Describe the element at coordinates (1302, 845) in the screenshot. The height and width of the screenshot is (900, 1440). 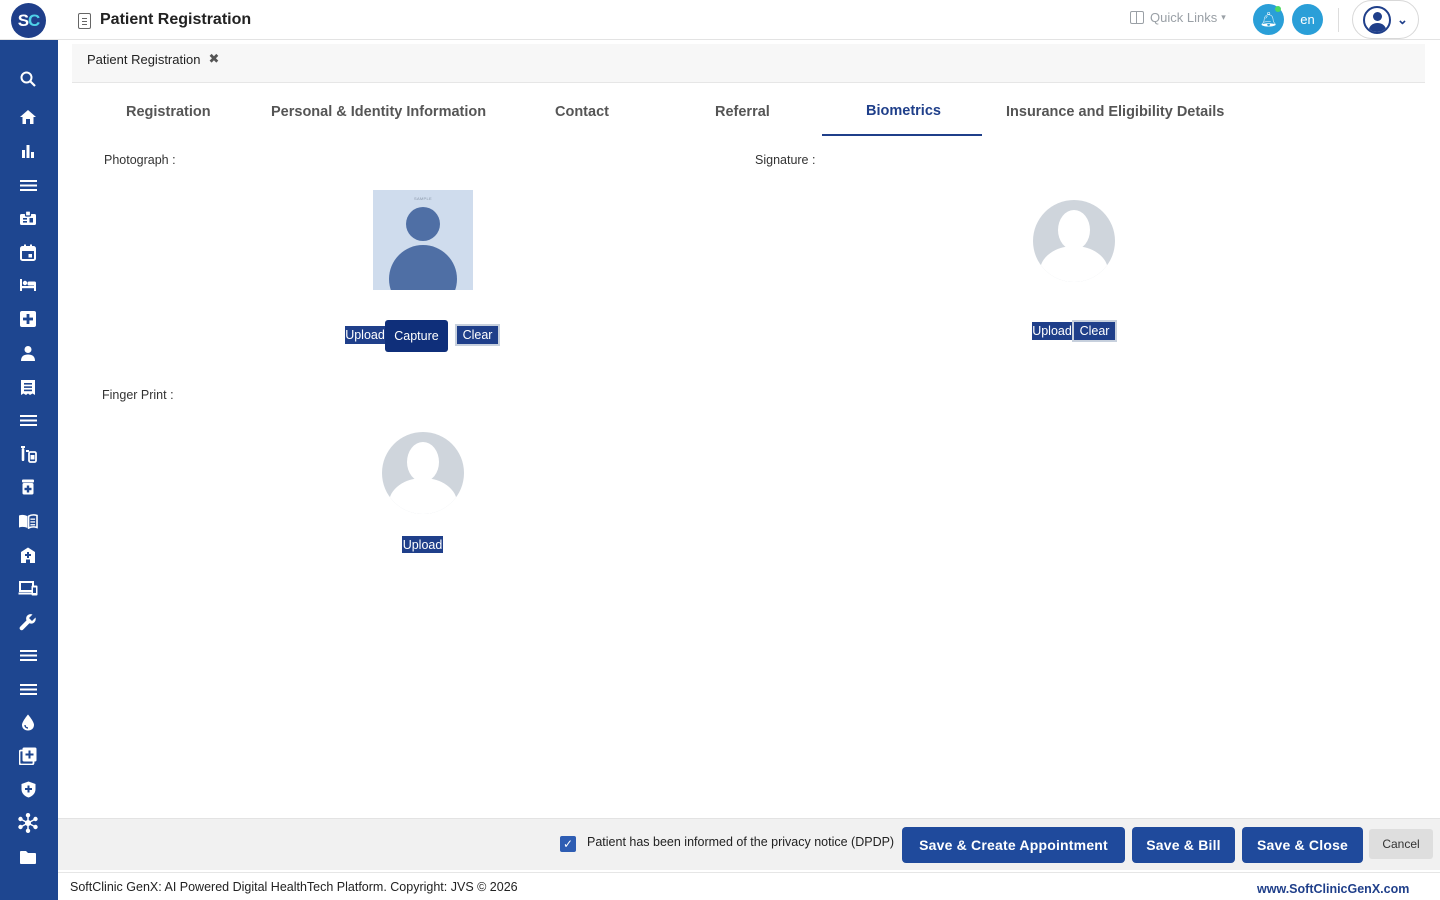
I see `save-close-button: Save & Close` at that location.